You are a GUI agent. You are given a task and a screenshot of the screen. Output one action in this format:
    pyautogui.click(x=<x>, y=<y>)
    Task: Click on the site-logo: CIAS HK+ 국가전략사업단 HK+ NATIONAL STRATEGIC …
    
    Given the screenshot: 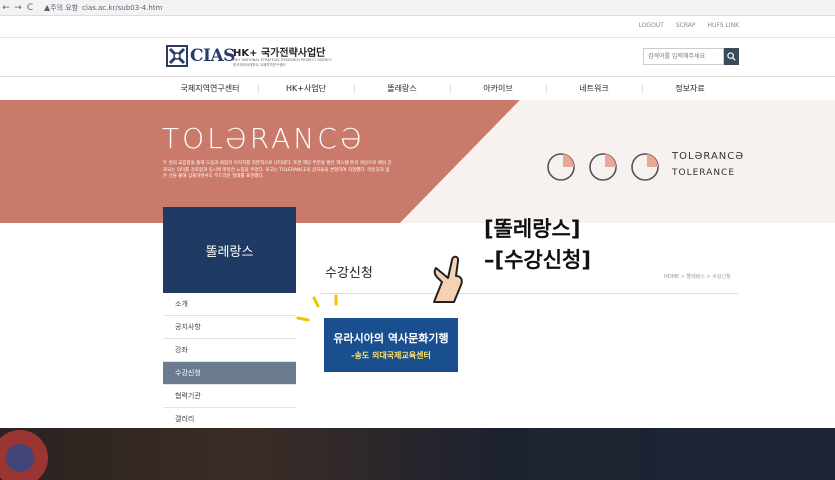 What is the action you would take?
    pyautogui.click(x=251, y=57)
    